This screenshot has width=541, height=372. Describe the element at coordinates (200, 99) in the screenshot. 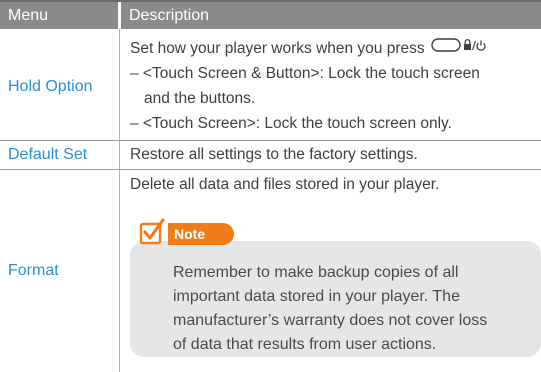

I see `hold-line-3: and the buttons.` at that location.